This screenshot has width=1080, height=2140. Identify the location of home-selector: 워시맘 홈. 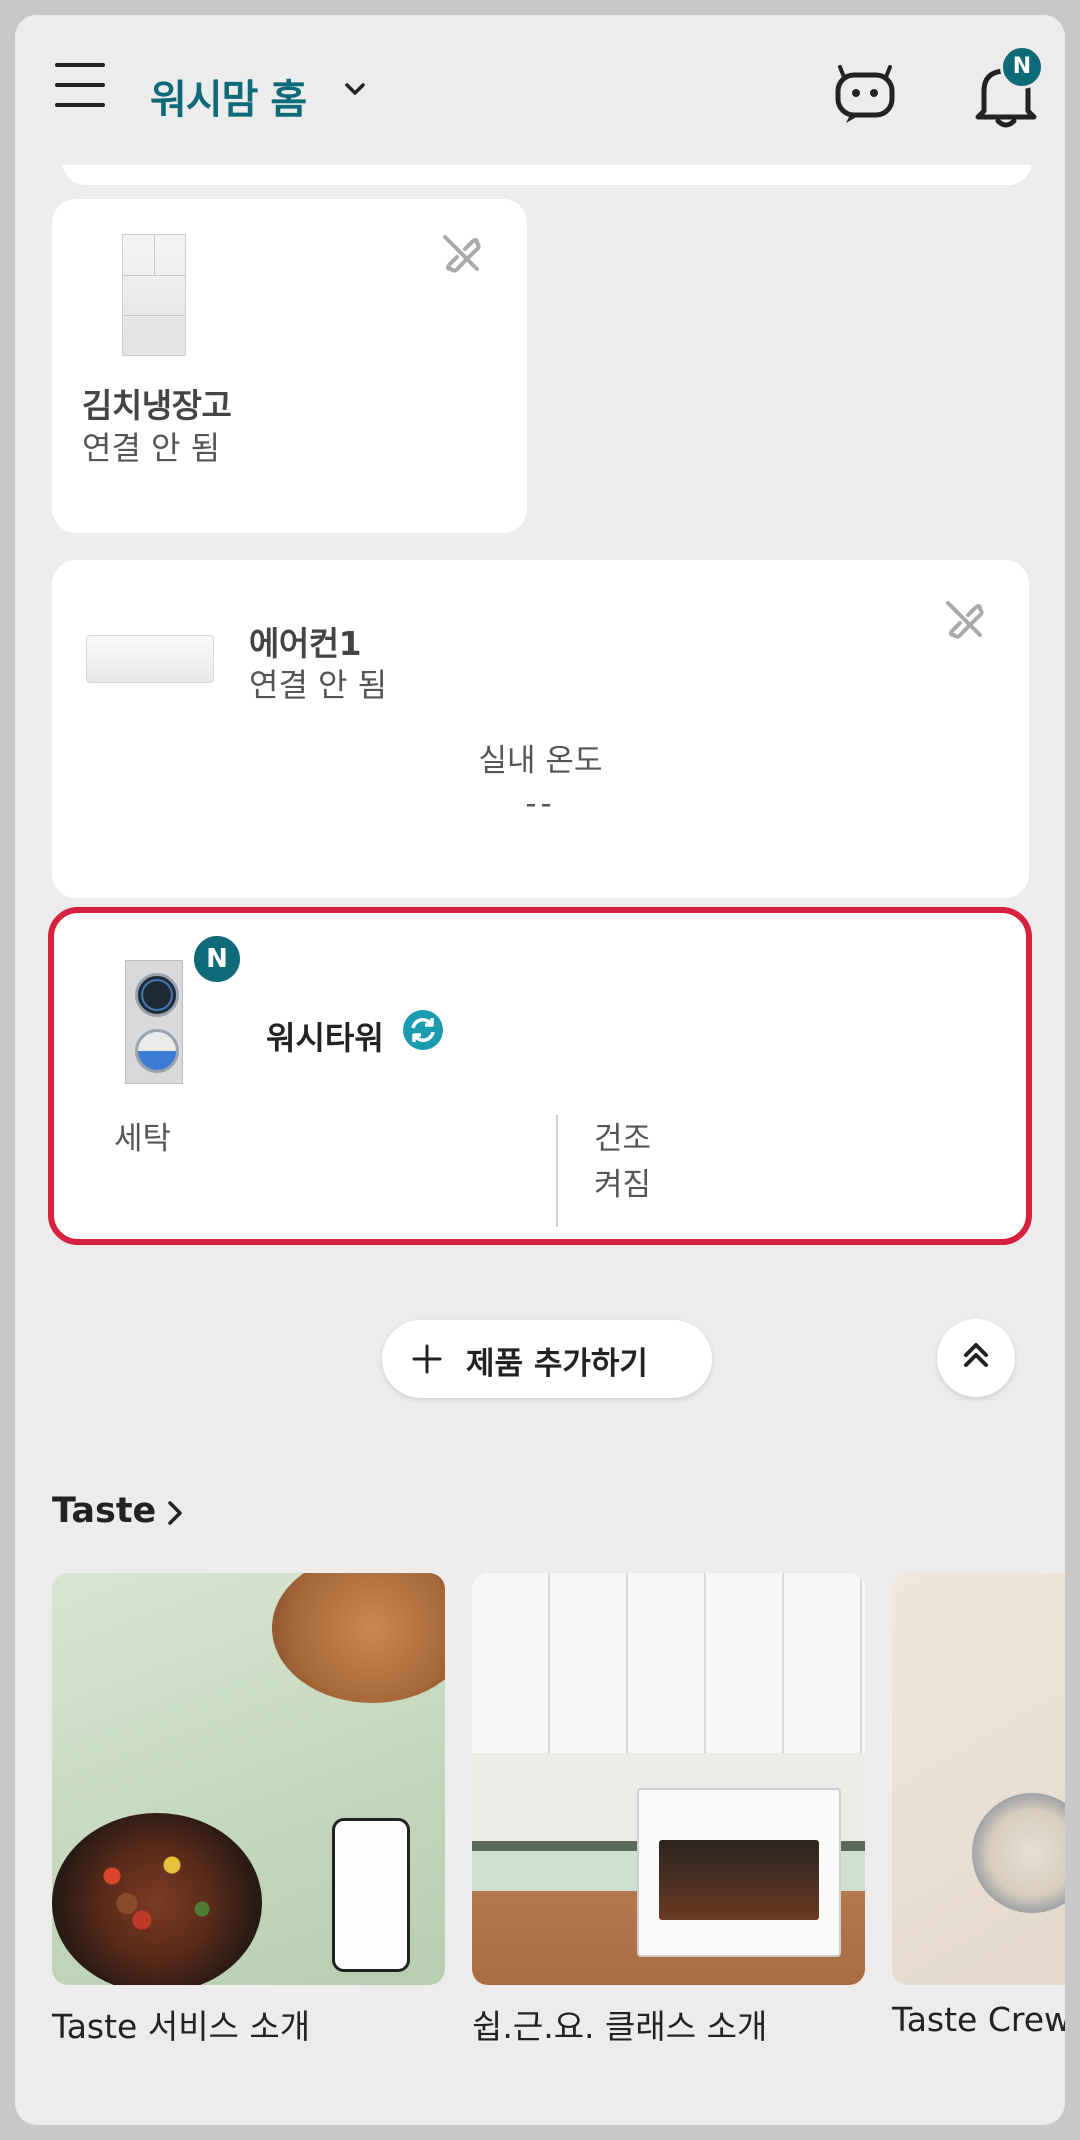
(228, 96).